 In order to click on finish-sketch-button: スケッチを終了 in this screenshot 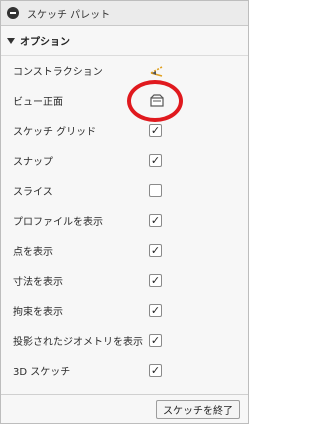, I will do `click(198, 409)`.